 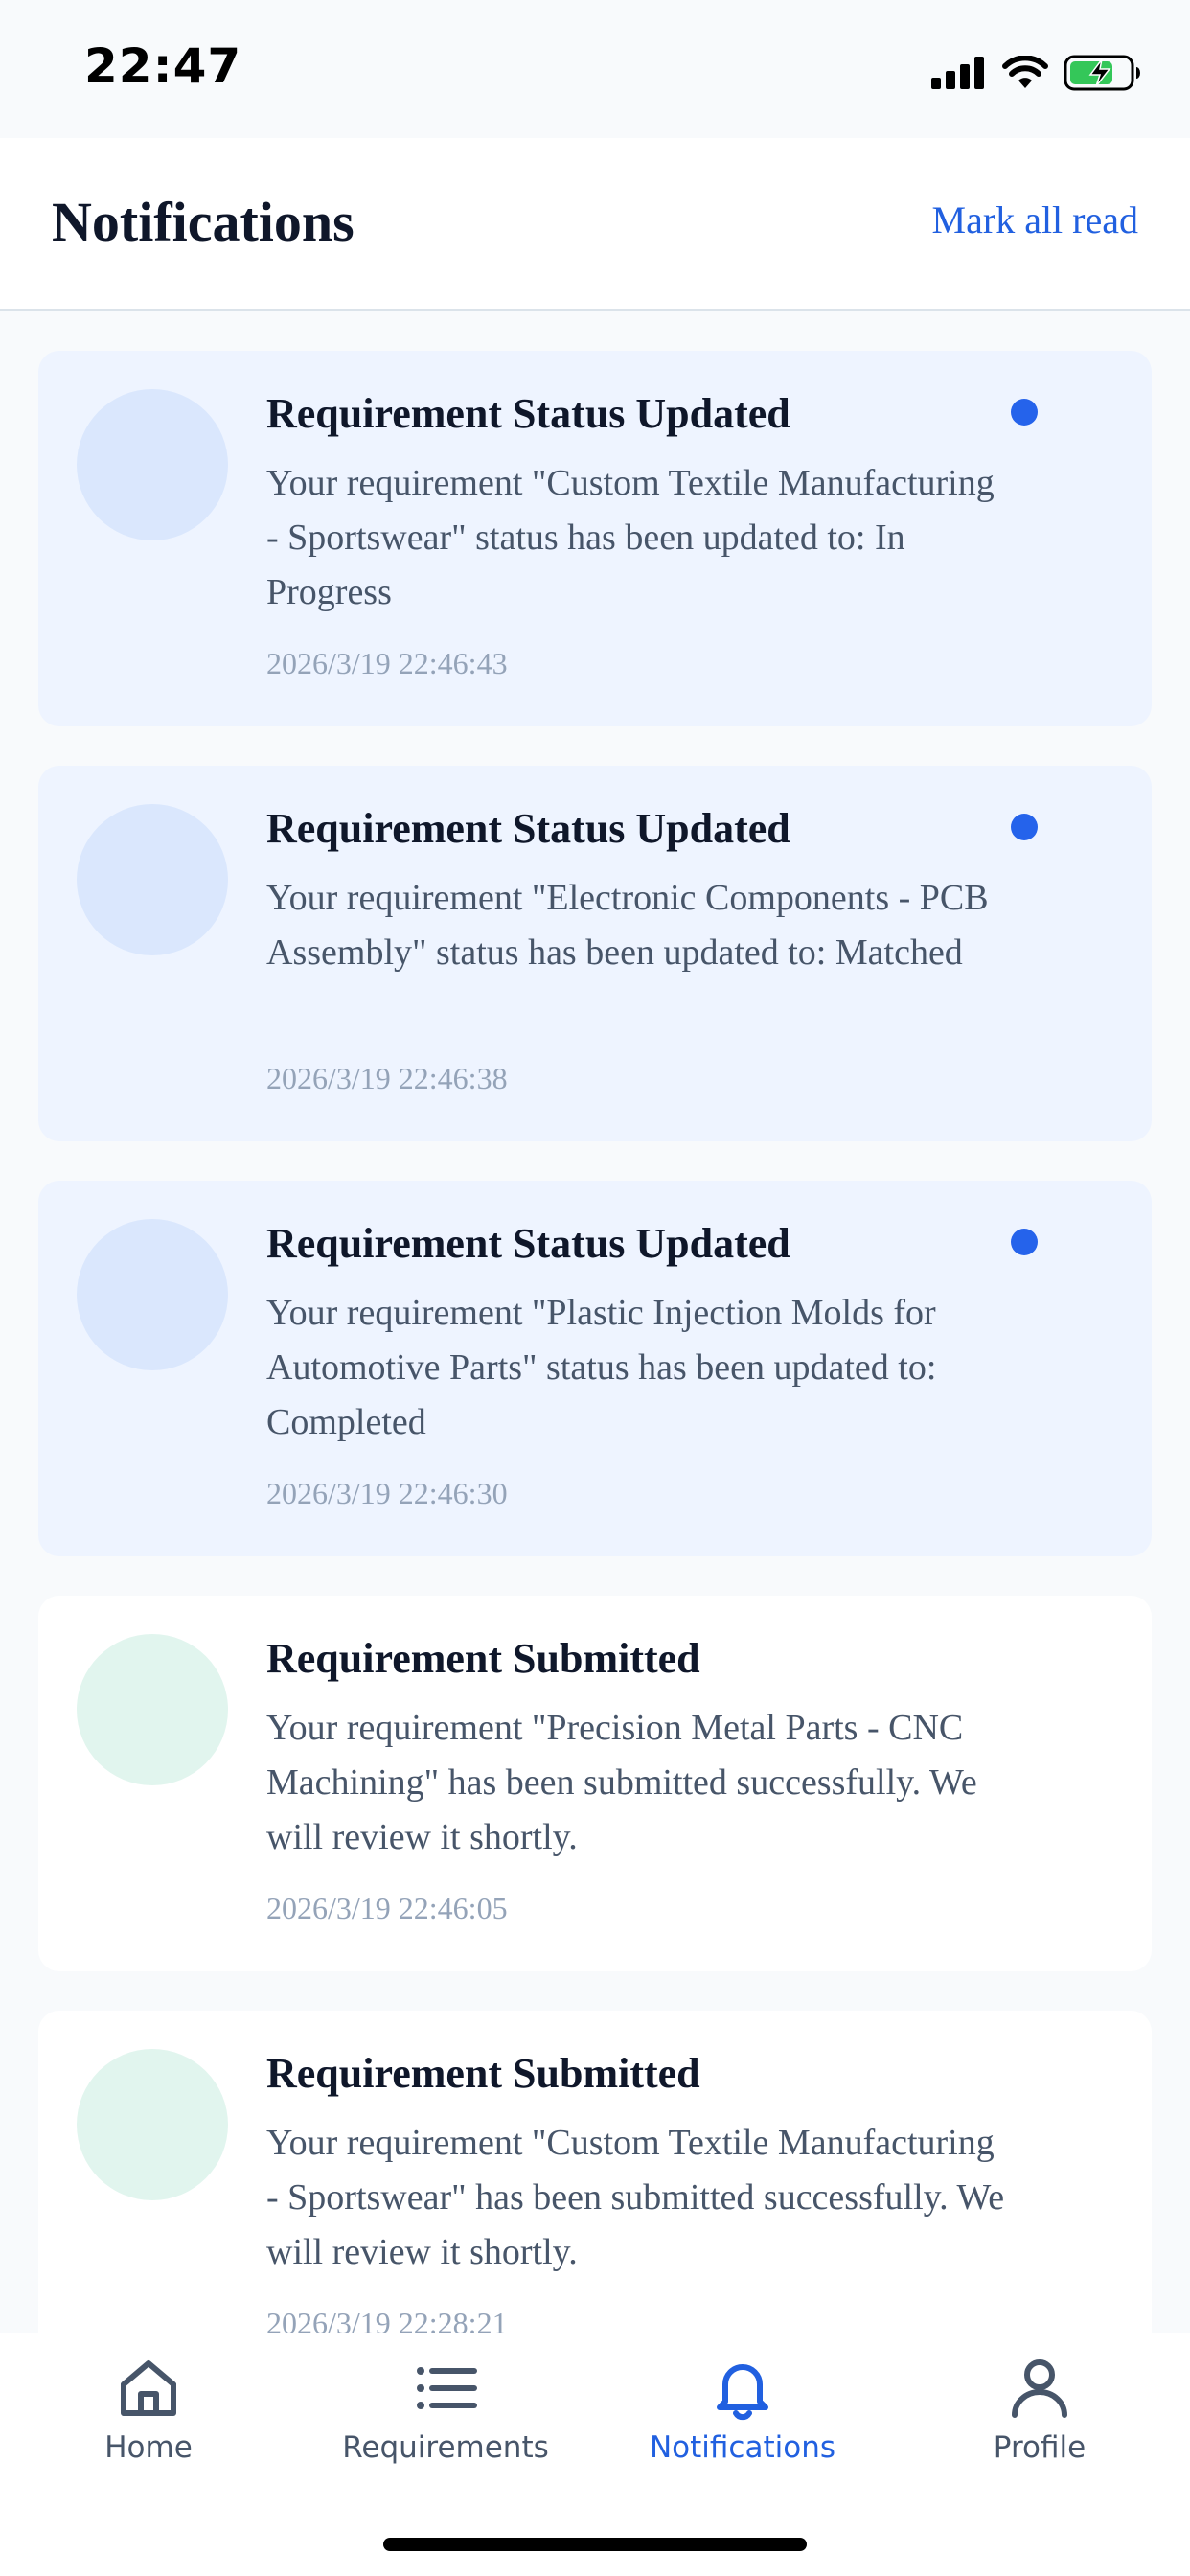 What do you see at coordinates (445, 2421) in the screenshot?
I see `tab-requirements: Requirements` at bounding box center [445, 2421].